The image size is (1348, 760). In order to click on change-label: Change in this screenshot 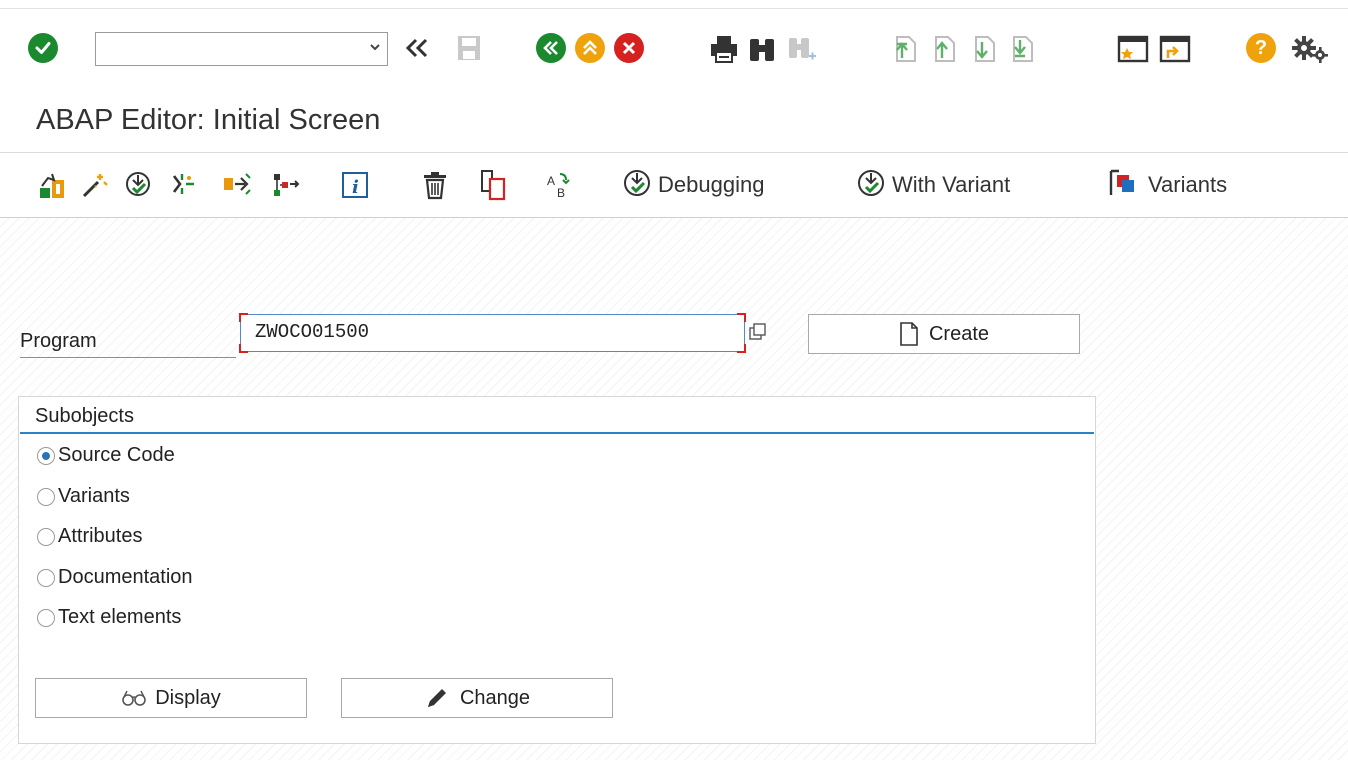, I will do `click(495, 697)`.